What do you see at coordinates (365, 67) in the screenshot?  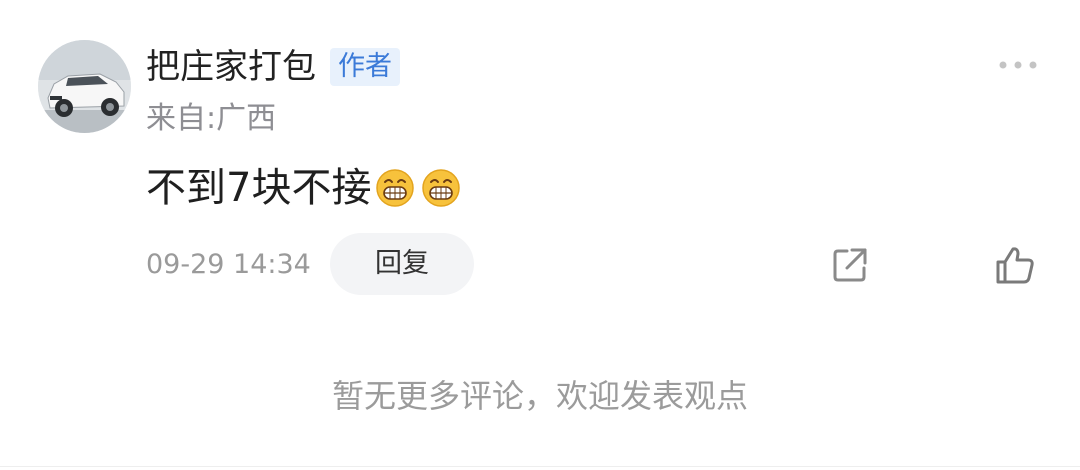 I see `author-badge: 作者` at bounding box center [365, 67].